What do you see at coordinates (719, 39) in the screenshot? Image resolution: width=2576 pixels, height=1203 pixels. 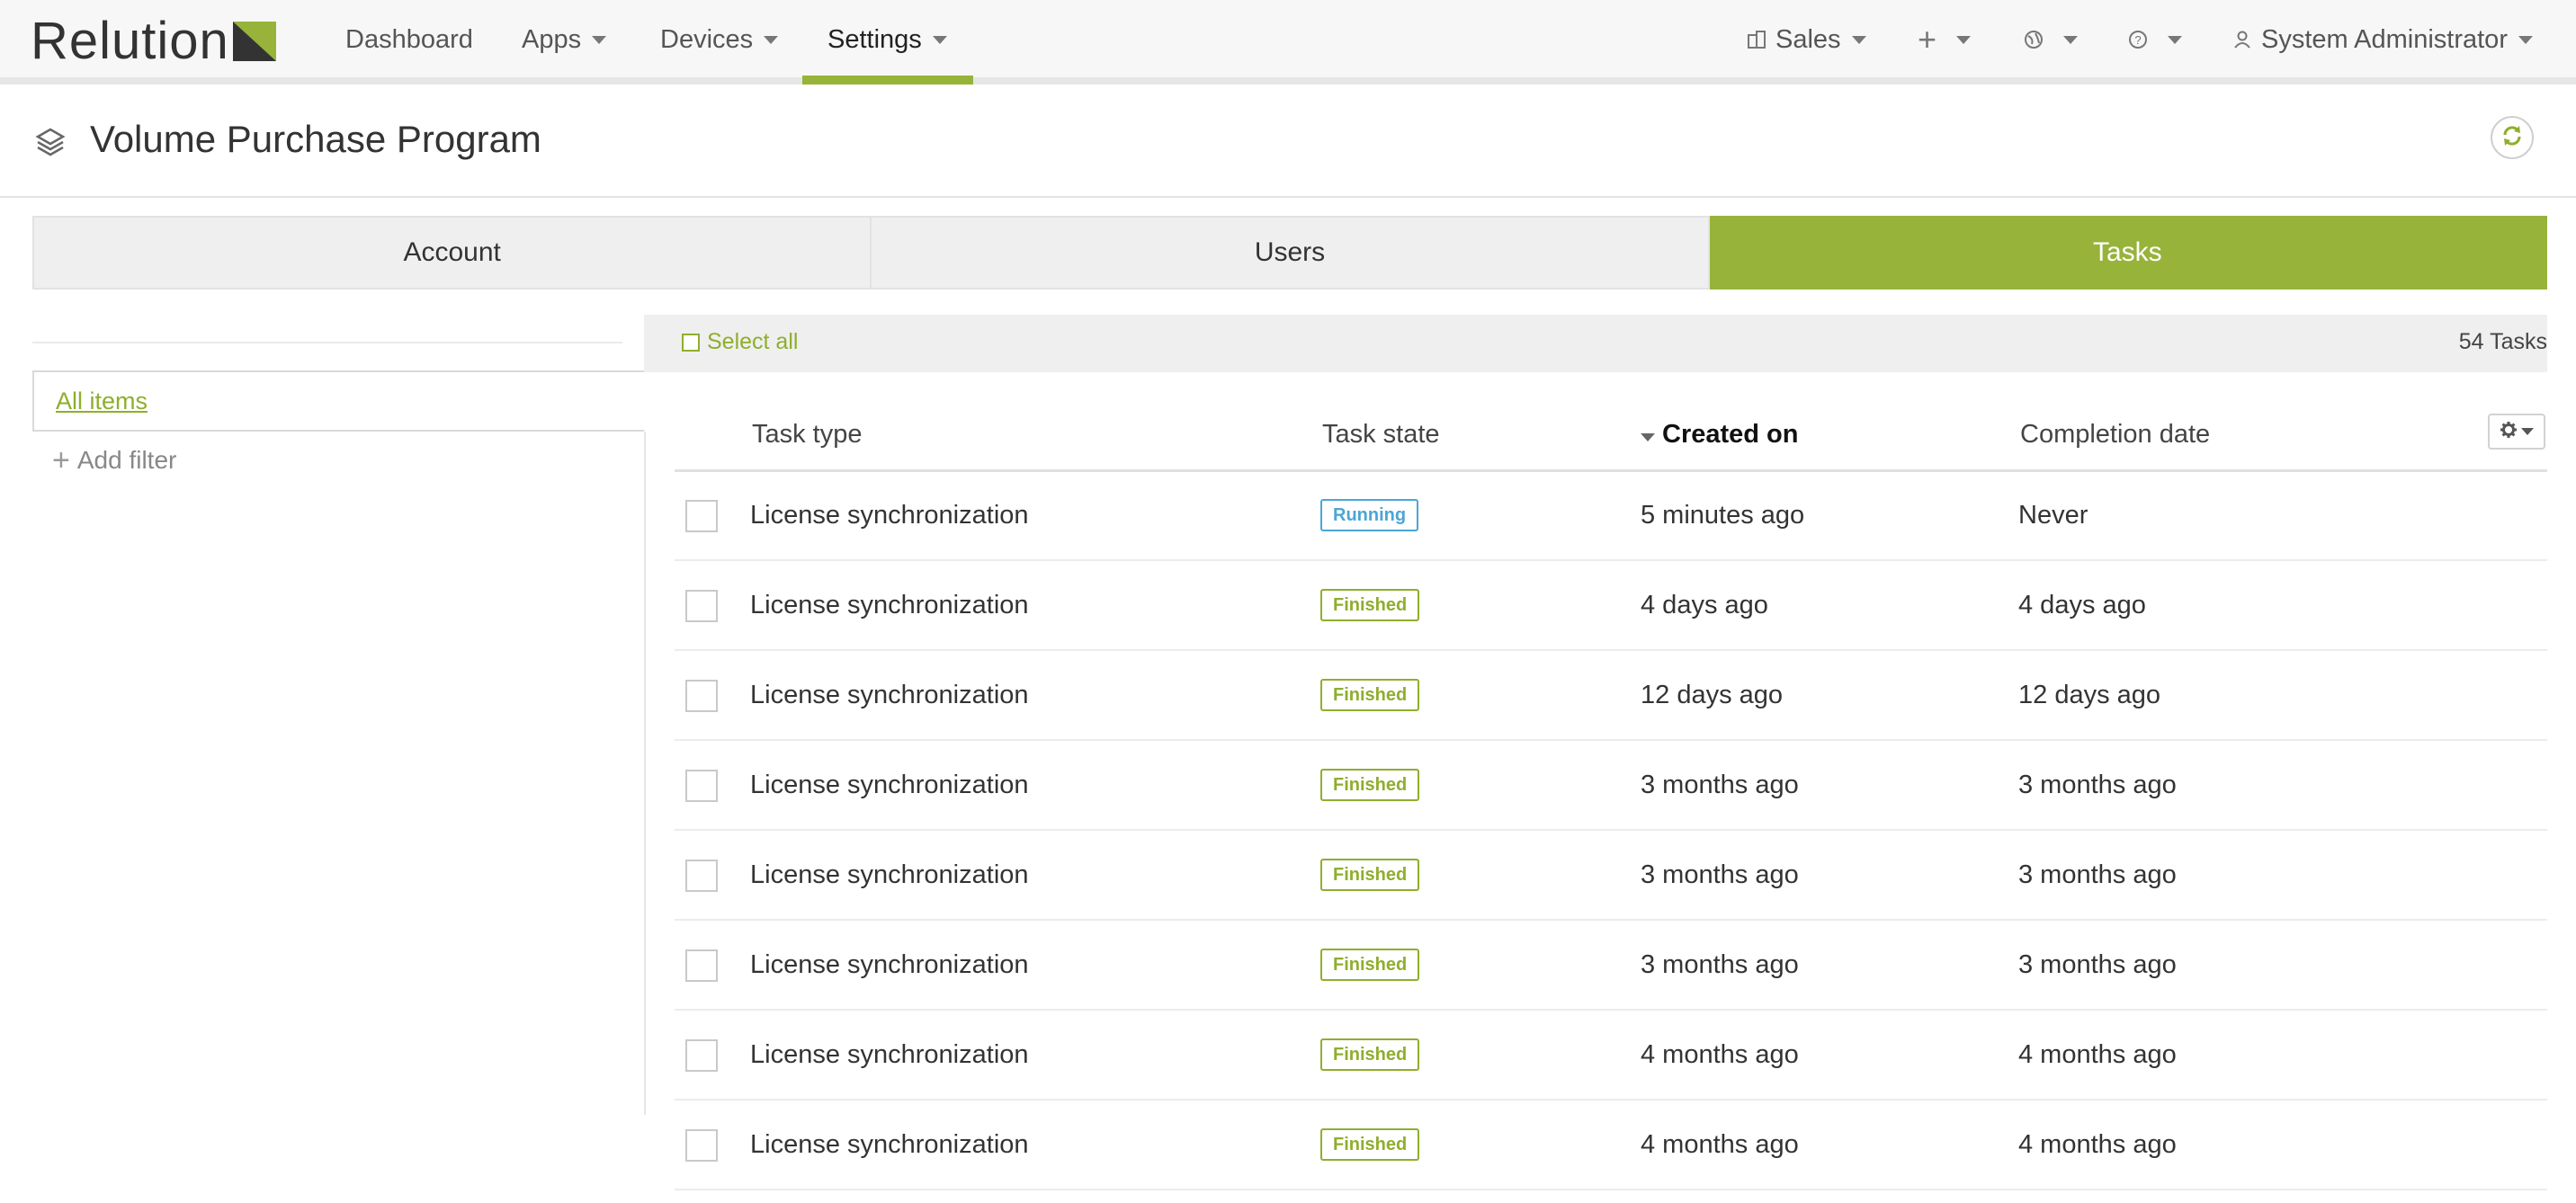 I see `nav-devices: Devices` at bounding box center [719, 39].